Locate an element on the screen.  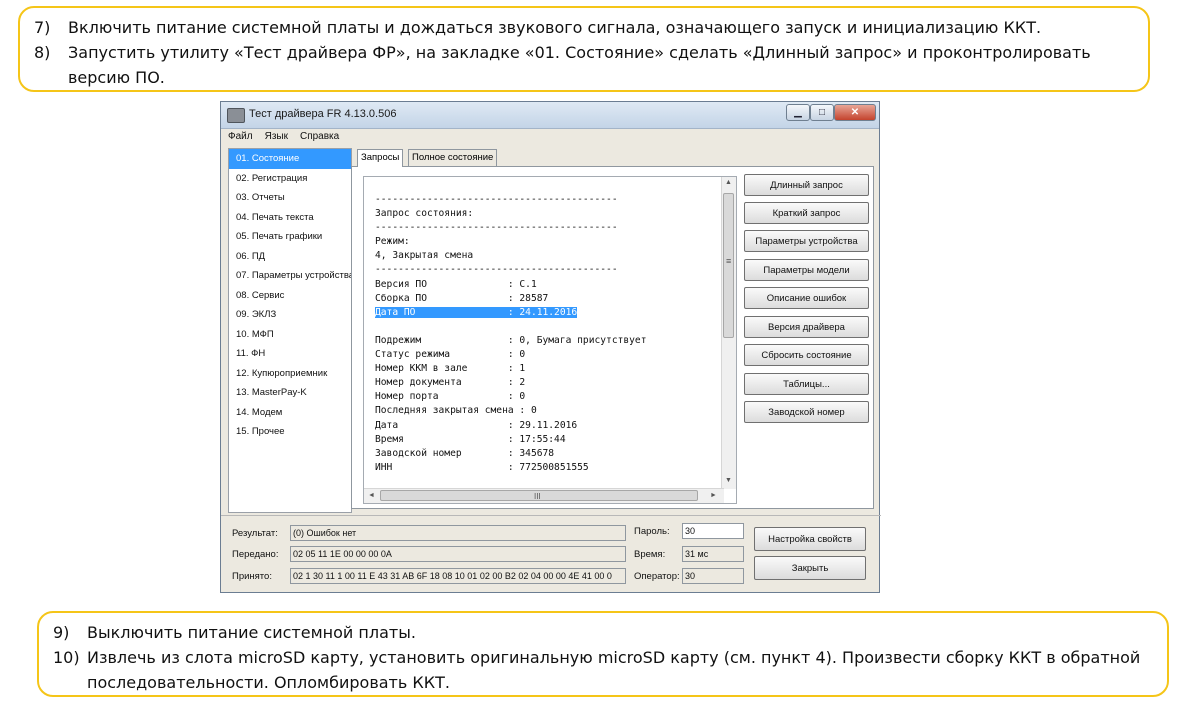
step-10-continuation: последовательности. Опломбировать ККТ. is located at coordinates (268, 682).